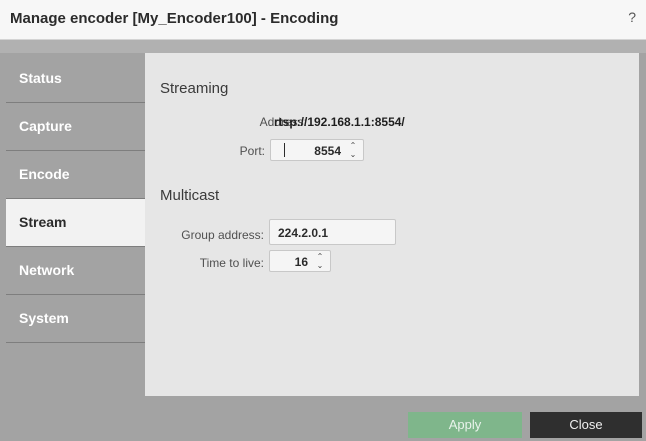 The width and height of the screenshot is (646, 441). What do you see at coordinates (75, 79) in the screenshot?
I see `sidebar-item-status: Status` at bounding box center [75, 79].